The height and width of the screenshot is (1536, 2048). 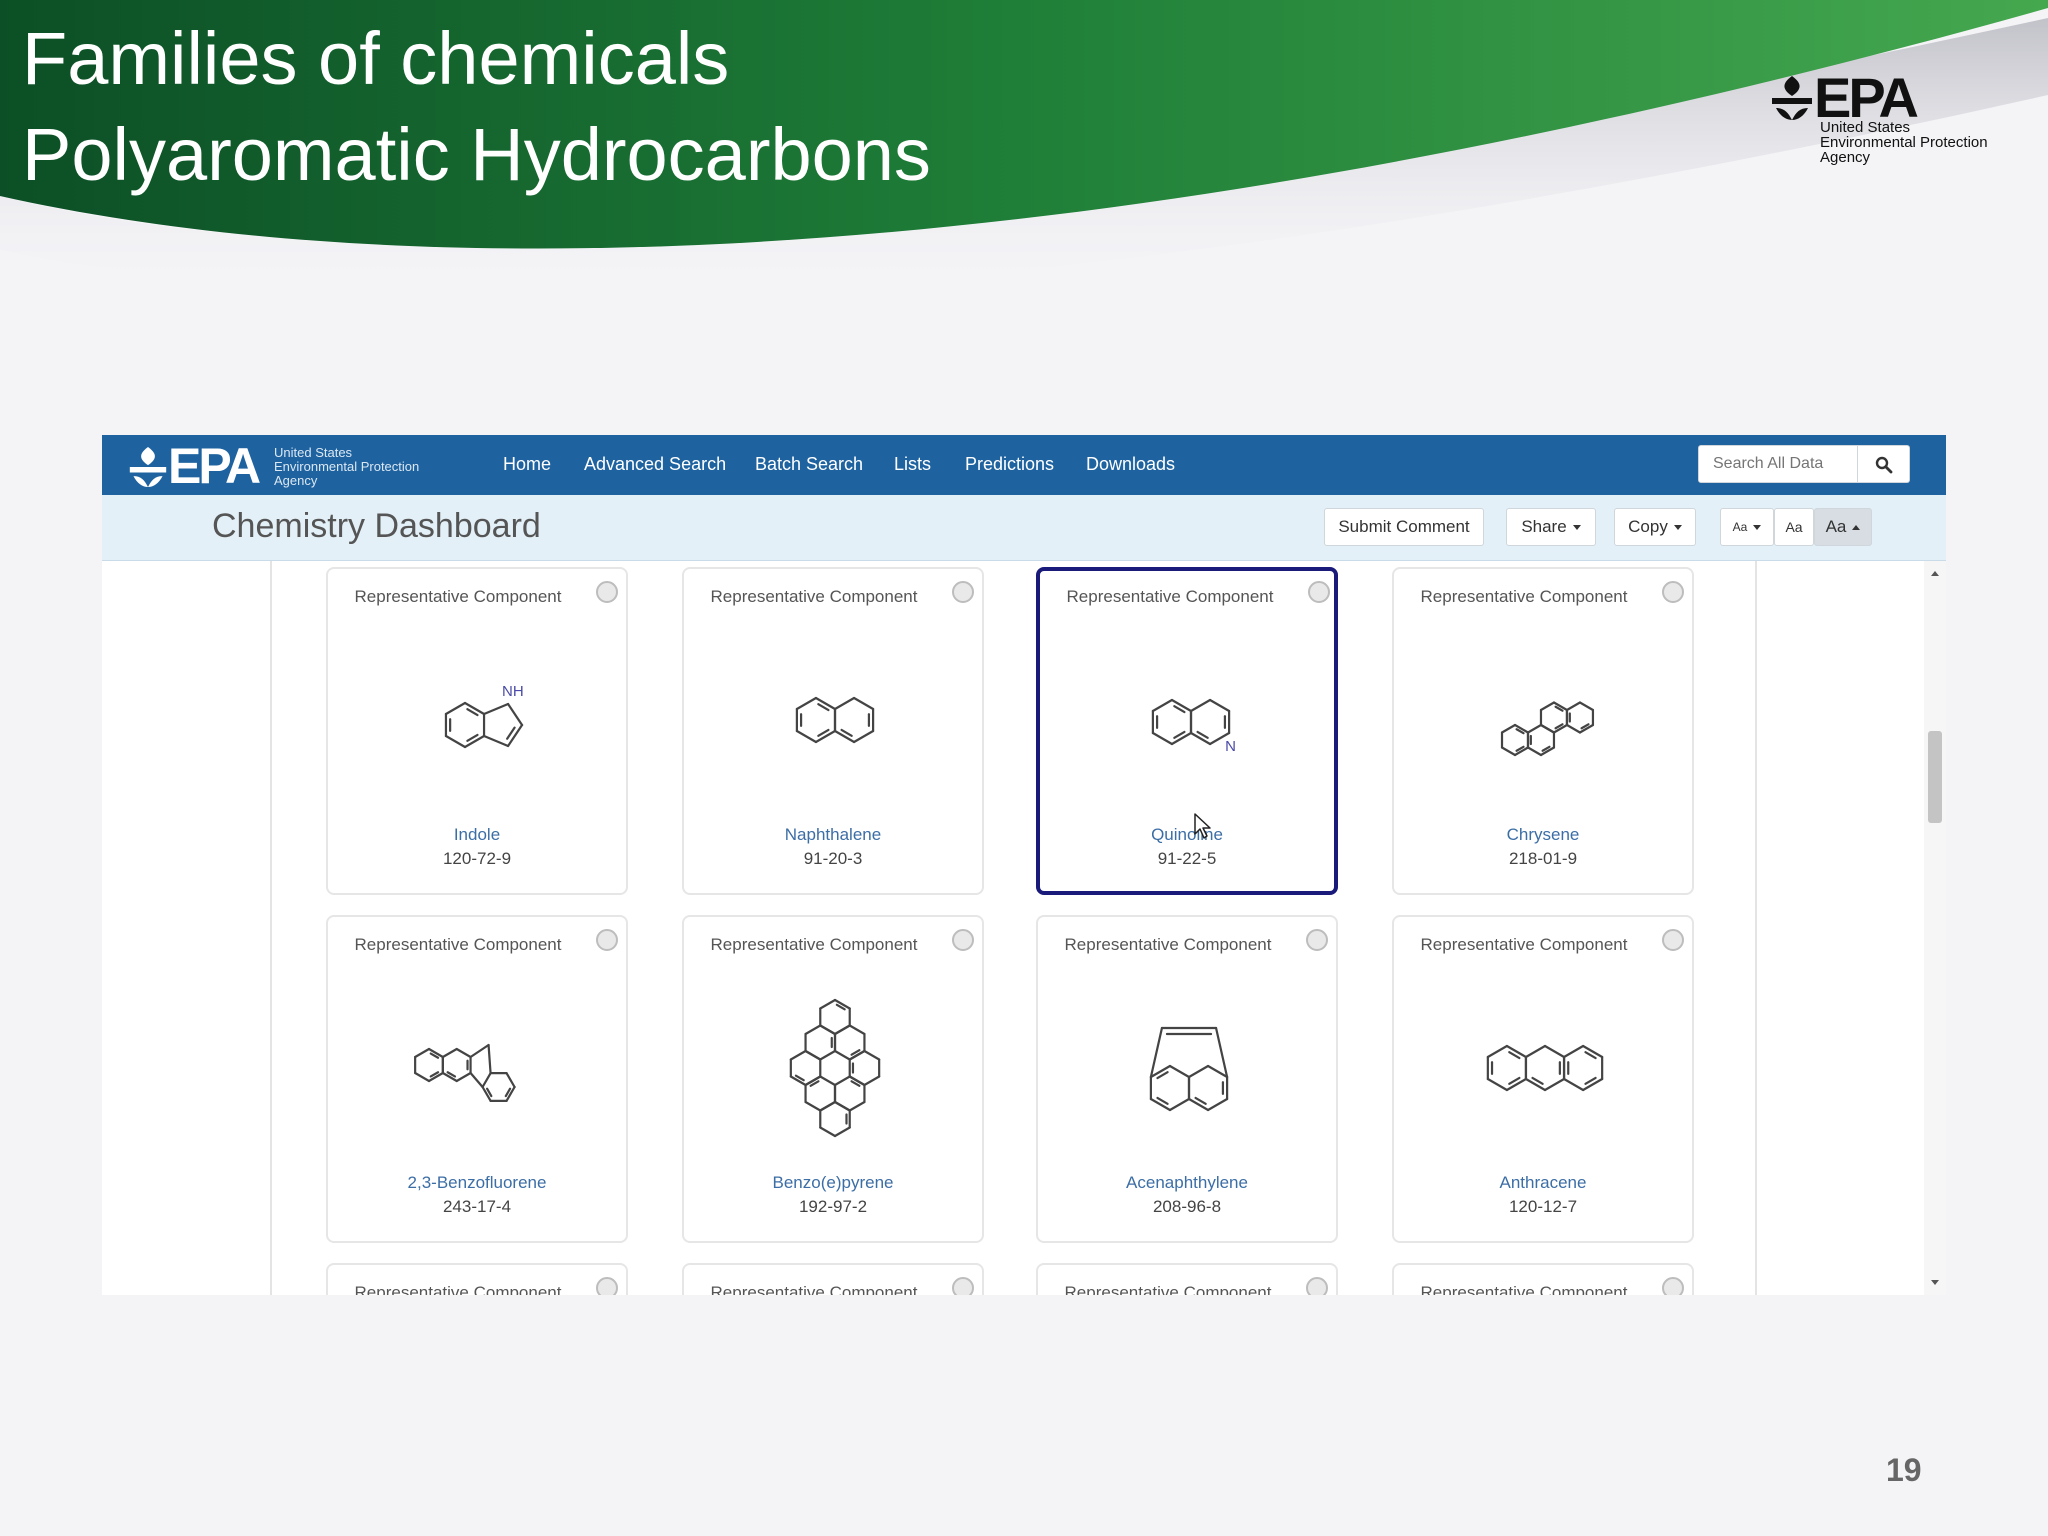 What do you see at coordinates (1856, 528) in the screenshot?
I see `caret-up-icon` at bounding box center [1856, 528].